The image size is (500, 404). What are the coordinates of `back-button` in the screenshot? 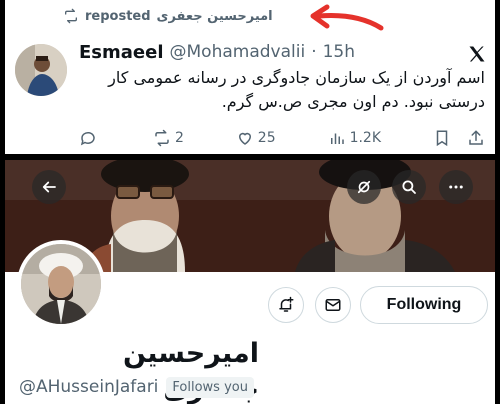 It's located at (49, 187).